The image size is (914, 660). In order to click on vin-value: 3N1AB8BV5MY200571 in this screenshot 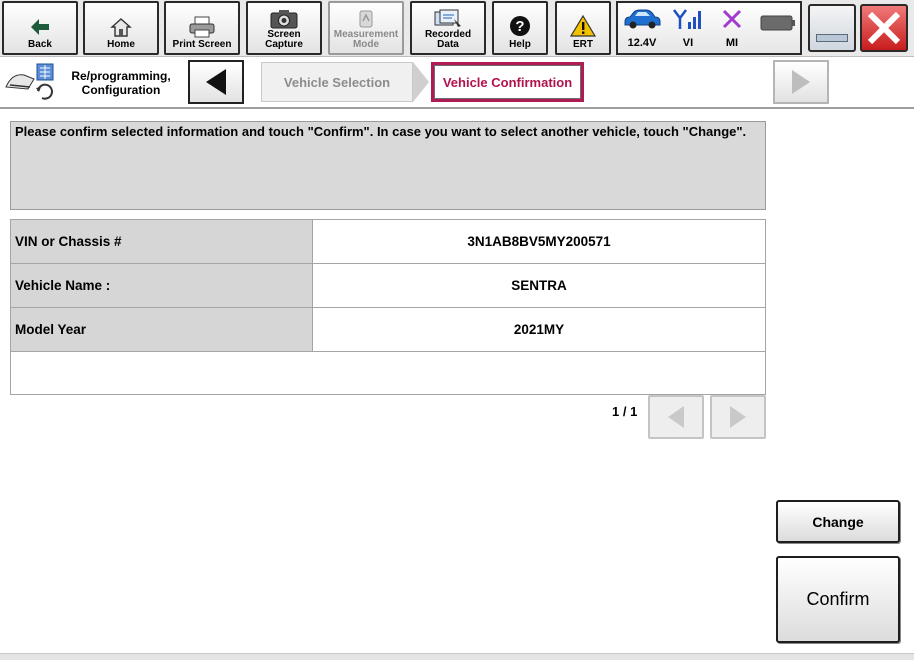, I will do `click(539, 241)`.